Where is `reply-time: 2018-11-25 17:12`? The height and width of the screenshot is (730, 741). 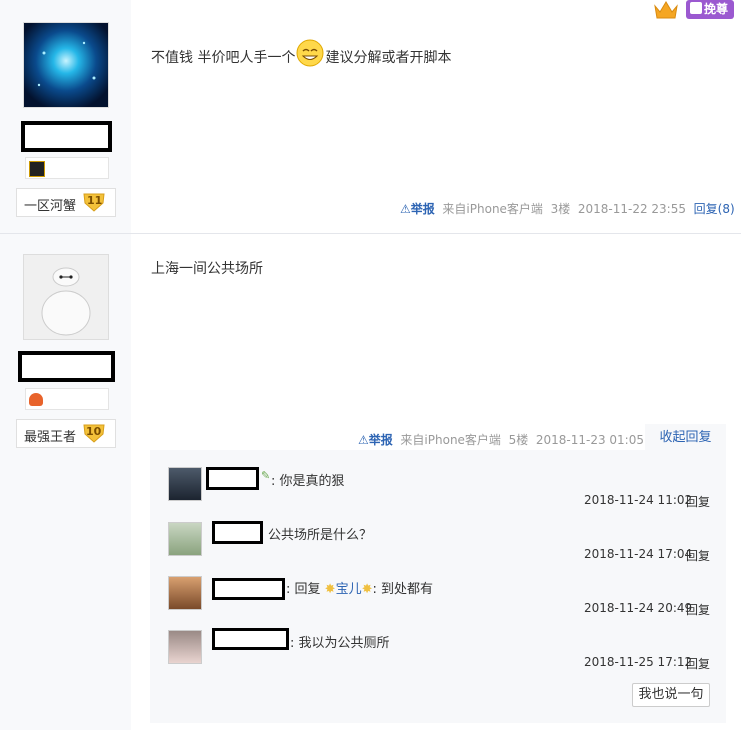 reply-time: 2018-11-25 17:12 is located at coordinates (638, 662).